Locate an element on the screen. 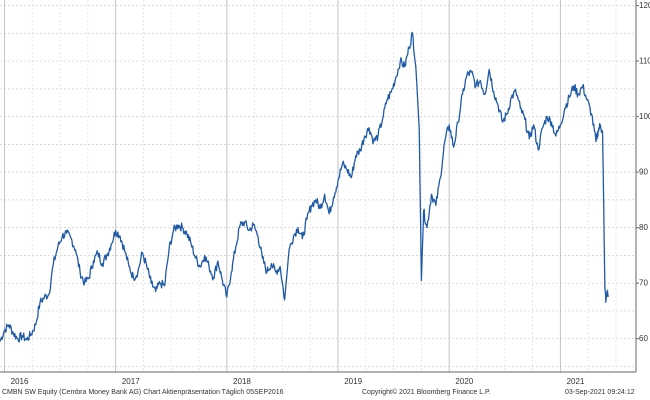 Image resolution: width=650 pixels, height=400 pixels. y-tick-label: 70 is located at coordinates (643, 283).